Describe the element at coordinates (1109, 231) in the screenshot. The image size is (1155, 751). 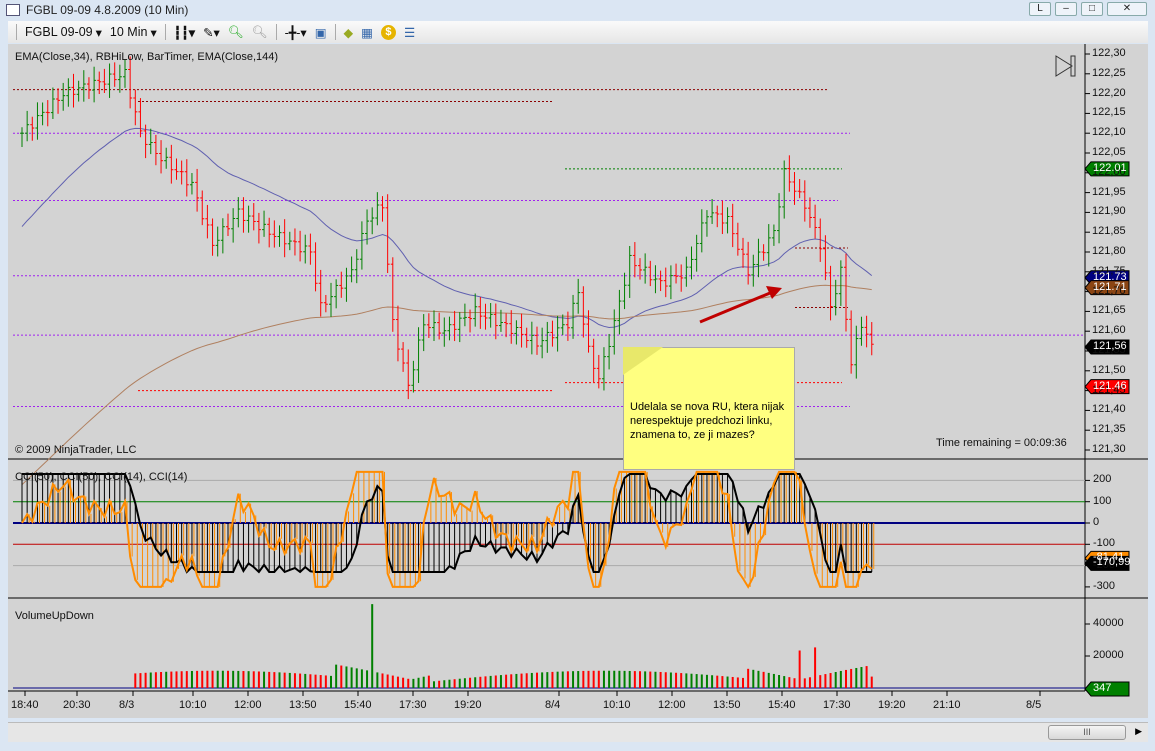
I see `price-tick-label: 121,85` at that location.